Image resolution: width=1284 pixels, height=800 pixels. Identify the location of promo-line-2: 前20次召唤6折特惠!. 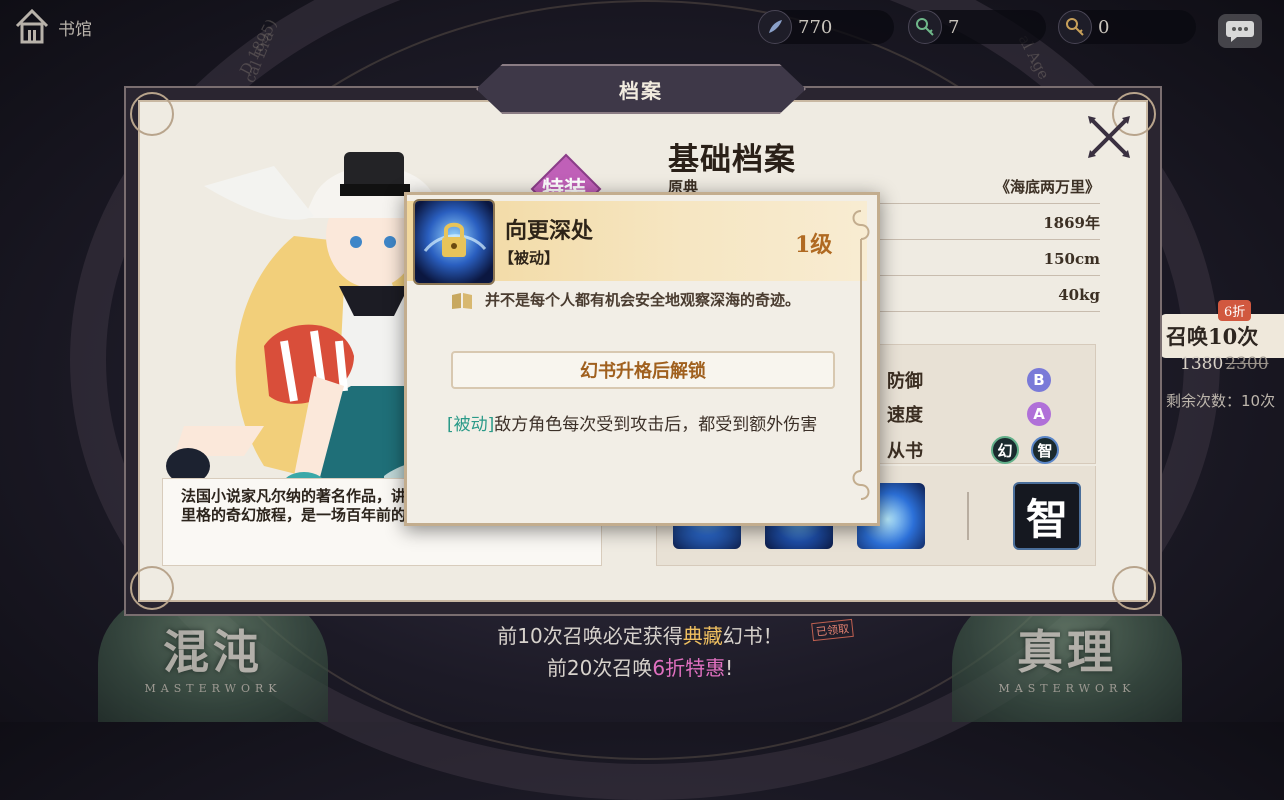
(640, 666).